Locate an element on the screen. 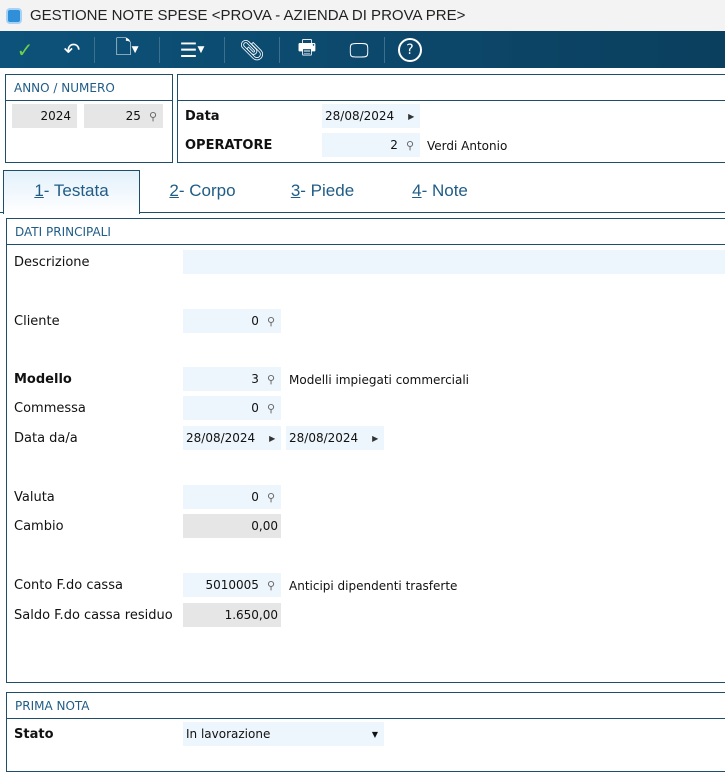  tab-number: 1 is located at coordinates (39, 190).